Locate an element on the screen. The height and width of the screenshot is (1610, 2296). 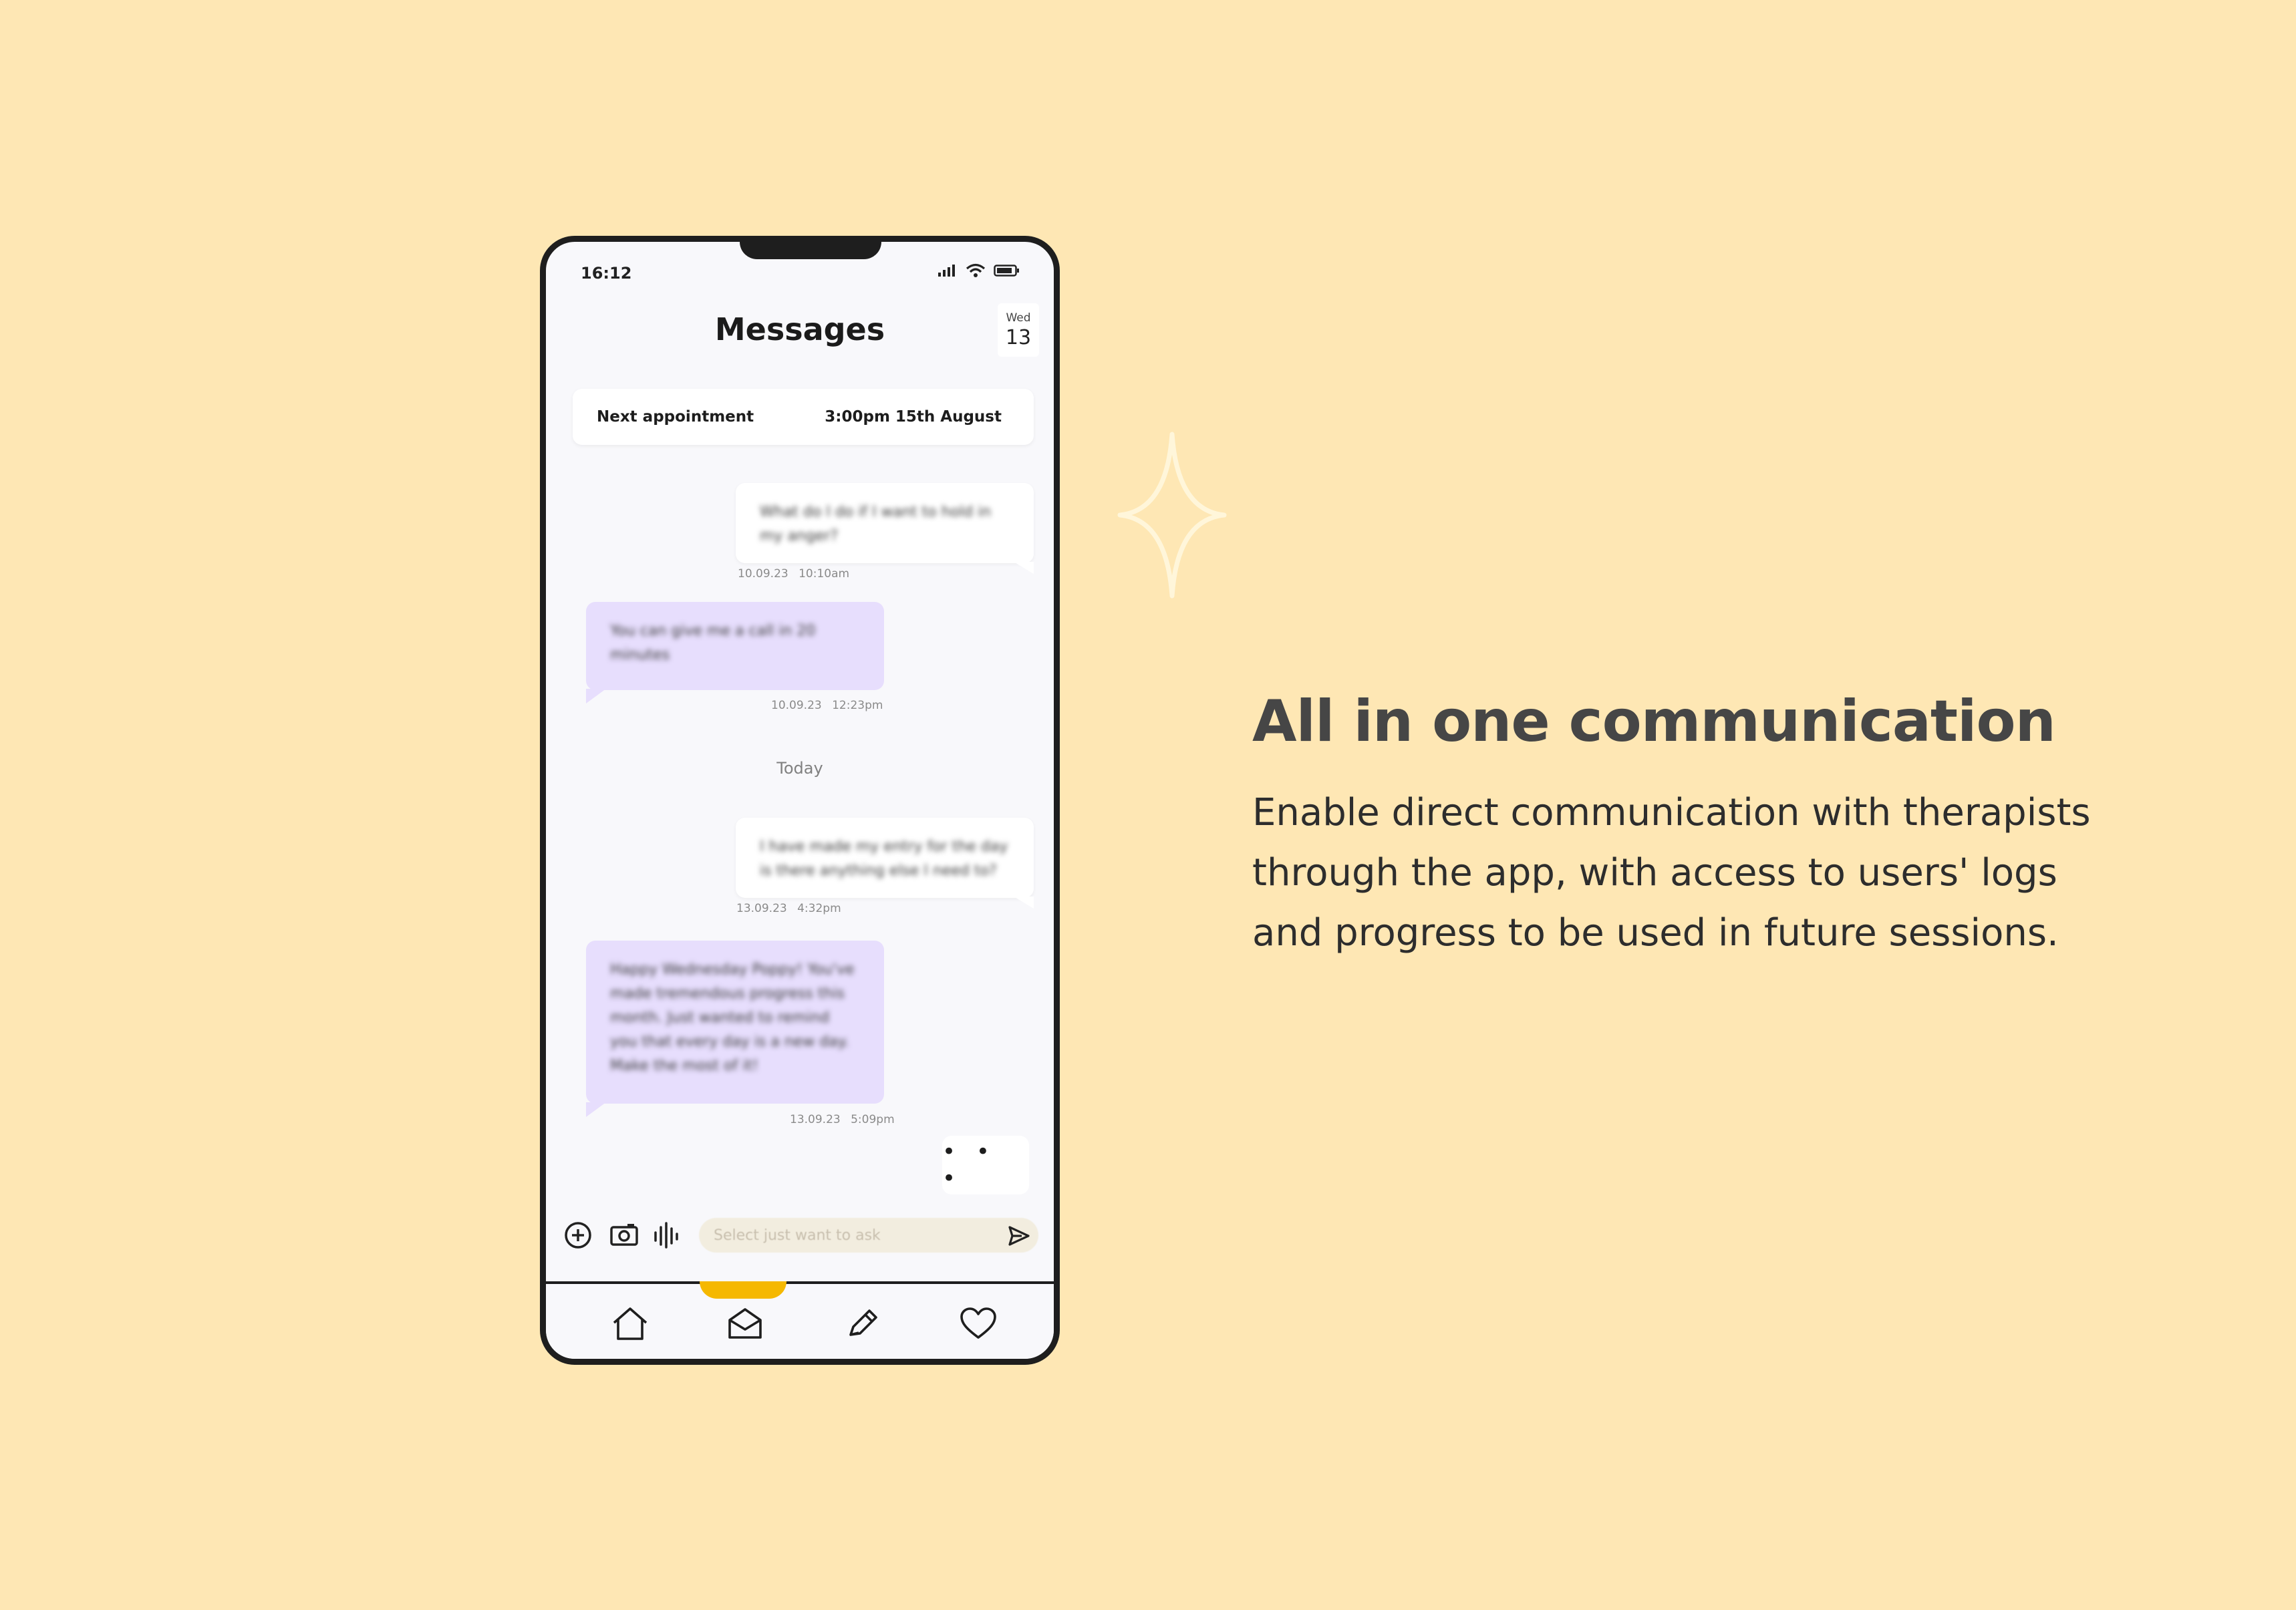
date-day-number: 13 is located at coordinates (1018, 337).